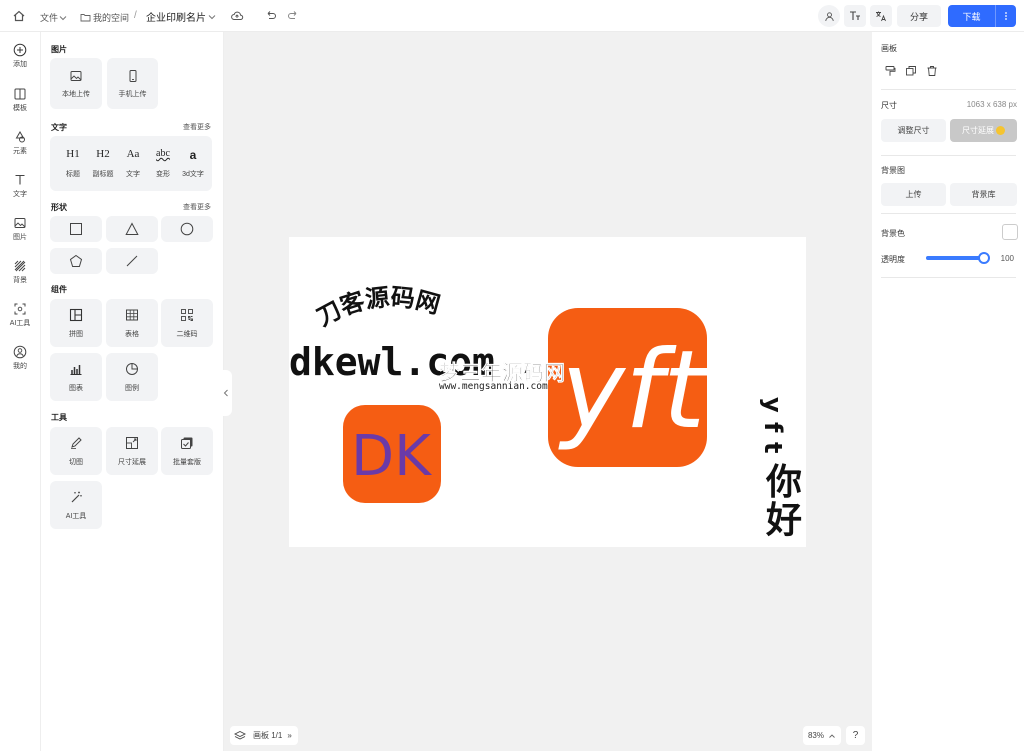  I want to click on card-label: 图表, so click(76, 388).